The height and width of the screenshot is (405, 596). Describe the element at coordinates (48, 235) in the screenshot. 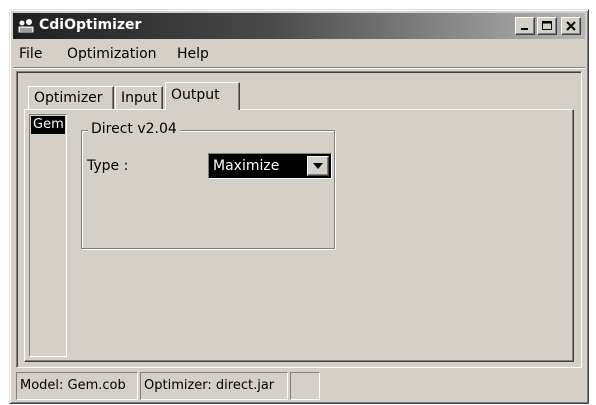

I see `model-list: Gem` at that location.